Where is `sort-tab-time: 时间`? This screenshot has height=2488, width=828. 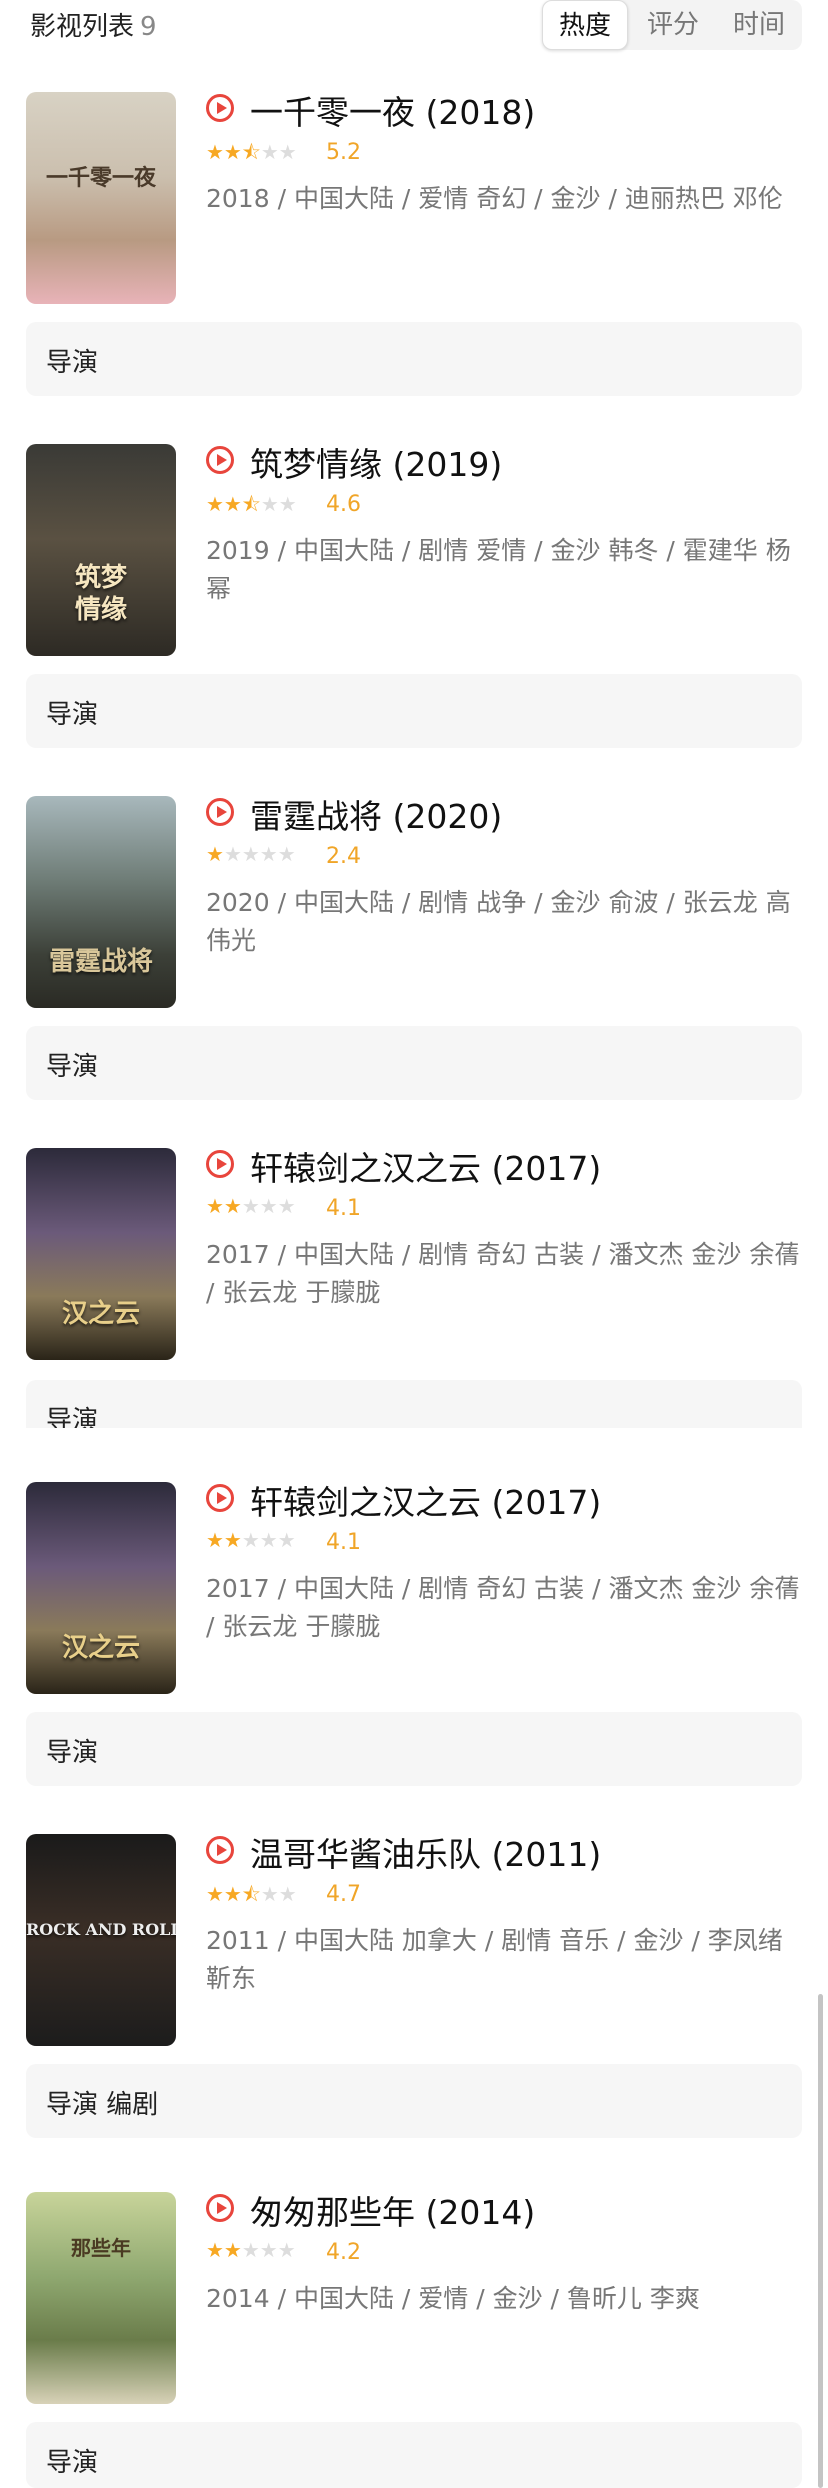
sort-tab-time: 时间 is located at coordinates (759, 25).